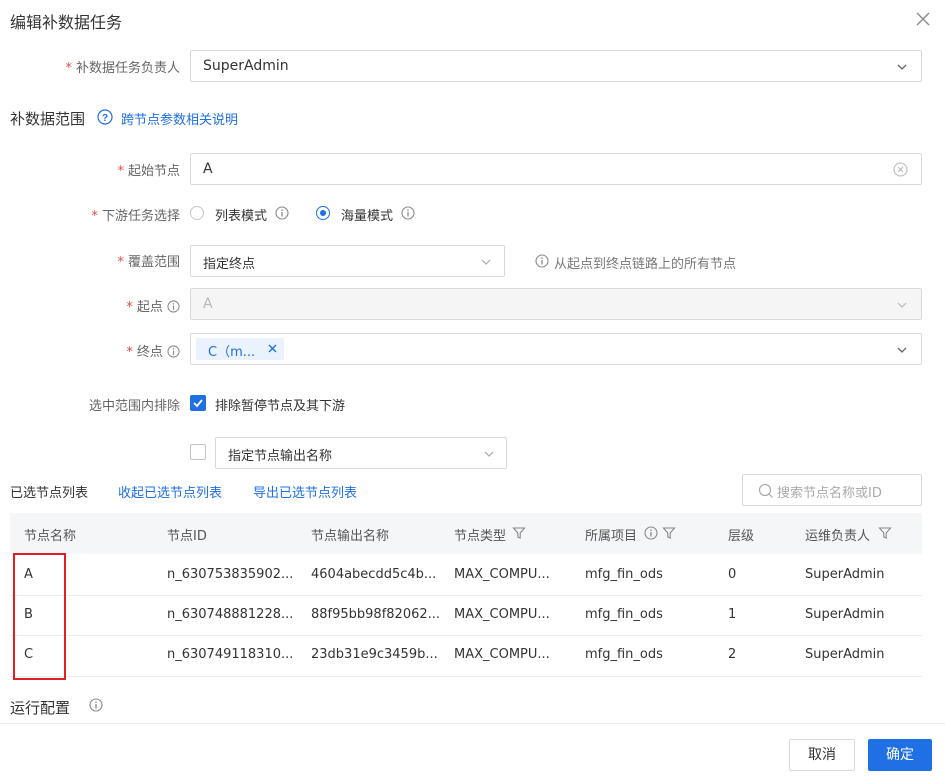 Image resolution: width=945 pixels, height=782 pixels. Describe the element at coordinates (472, 723) in the screenshot. I see `footer-divider` at that location.